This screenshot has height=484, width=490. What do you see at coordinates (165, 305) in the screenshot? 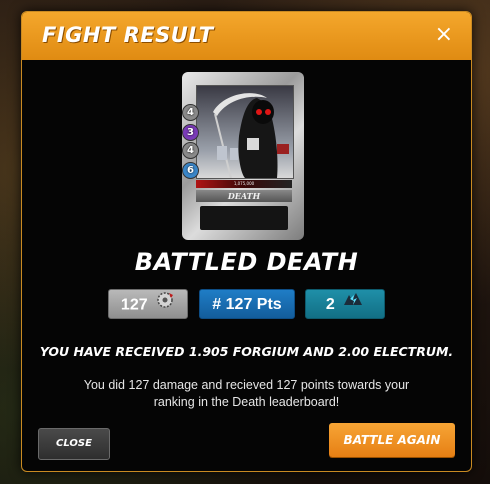
I see `sawblade-icon` at bounding box center [165, 305].